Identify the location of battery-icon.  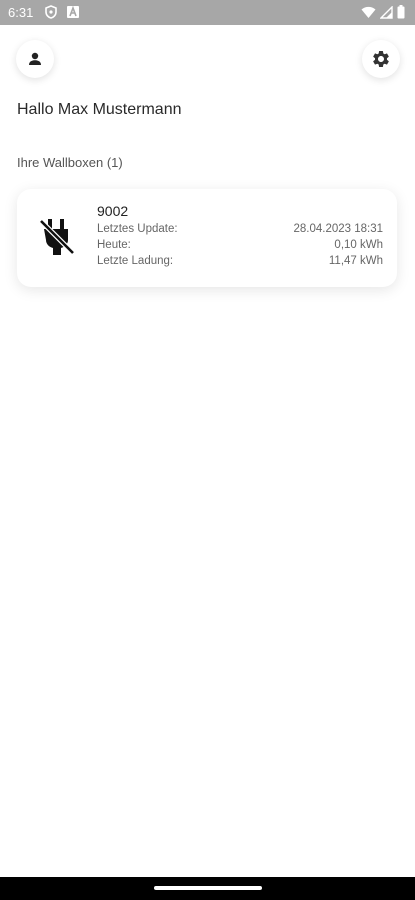
(401, 12).